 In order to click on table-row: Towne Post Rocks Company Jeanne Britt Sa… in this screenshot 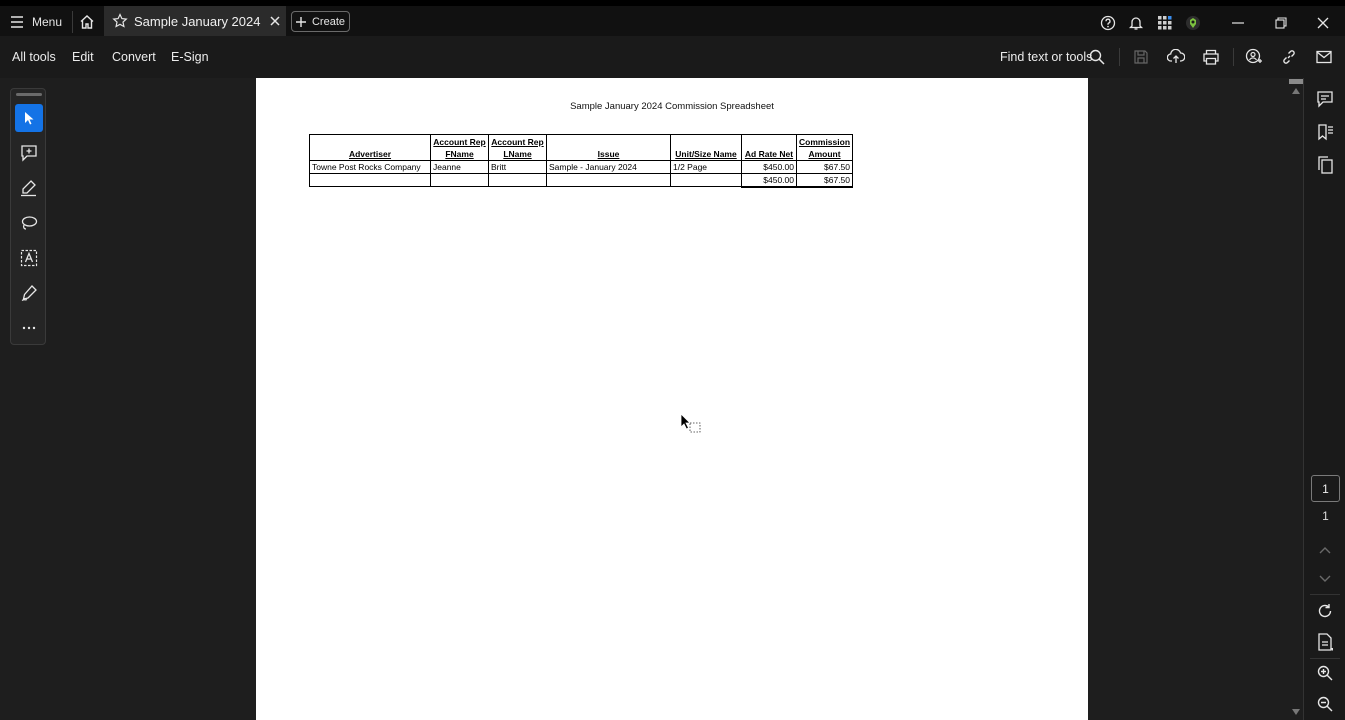, I will do `click(581, 167)`.